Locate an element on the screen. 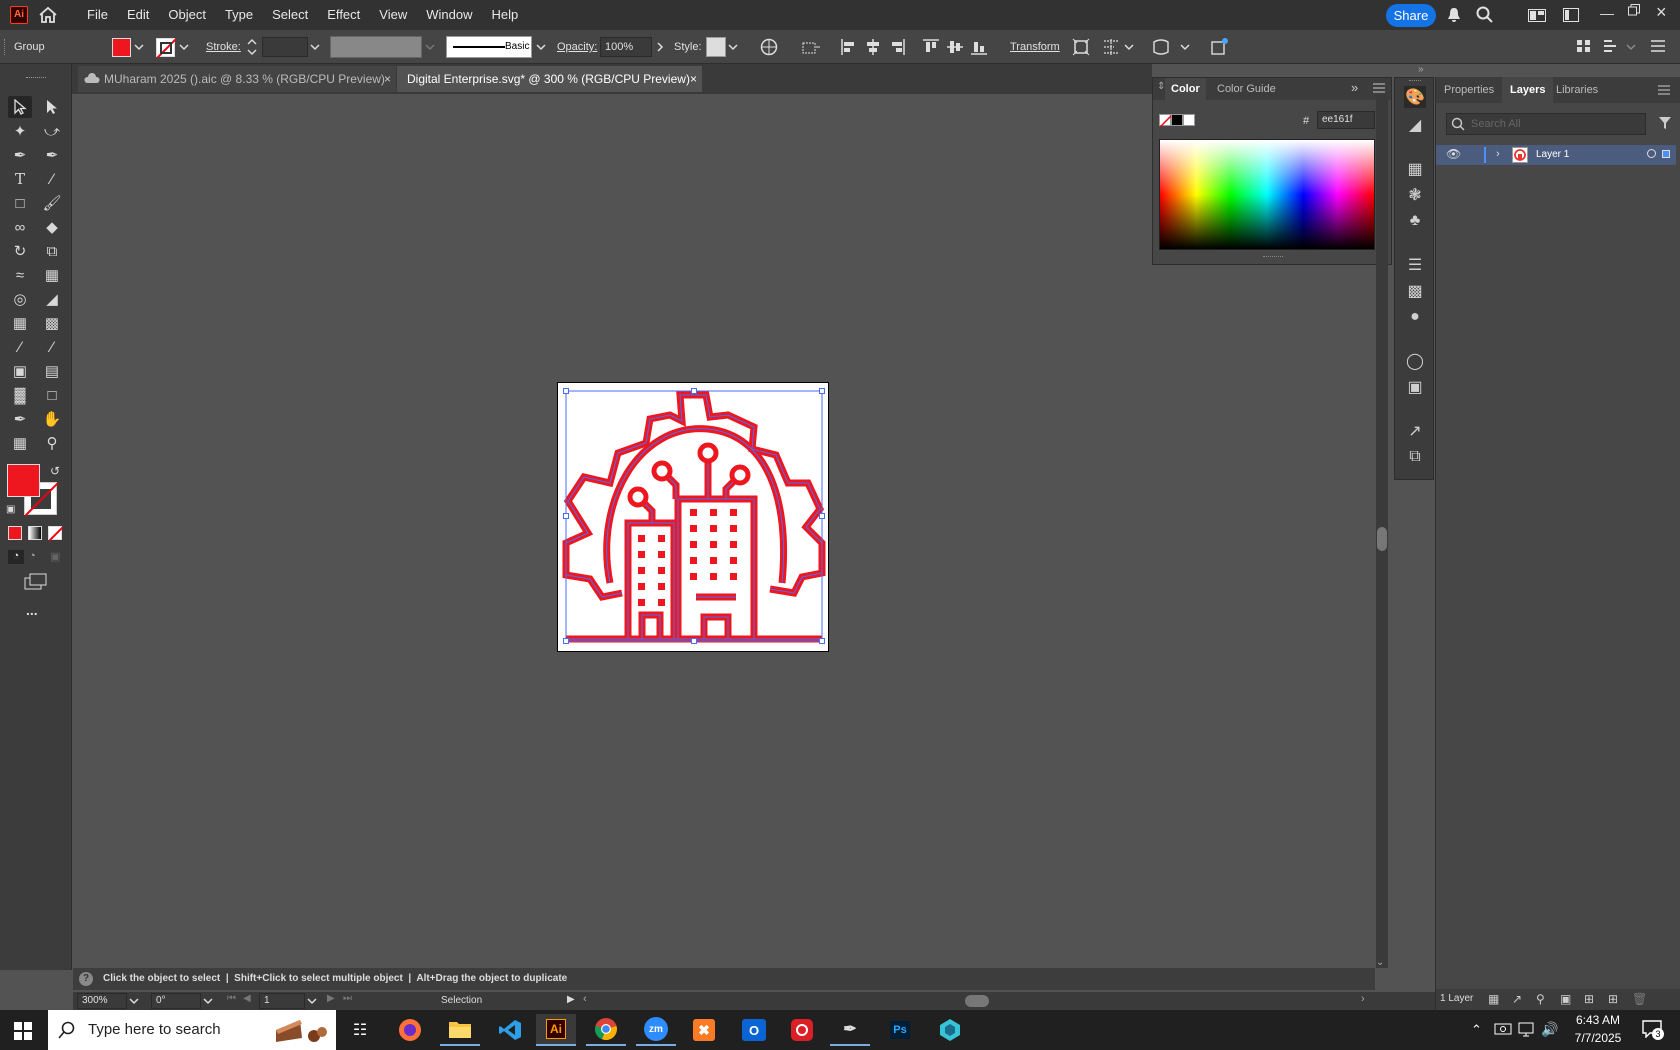 This screenshot has width=1680, height=1050. artboard is located at coordinates (693, 517).